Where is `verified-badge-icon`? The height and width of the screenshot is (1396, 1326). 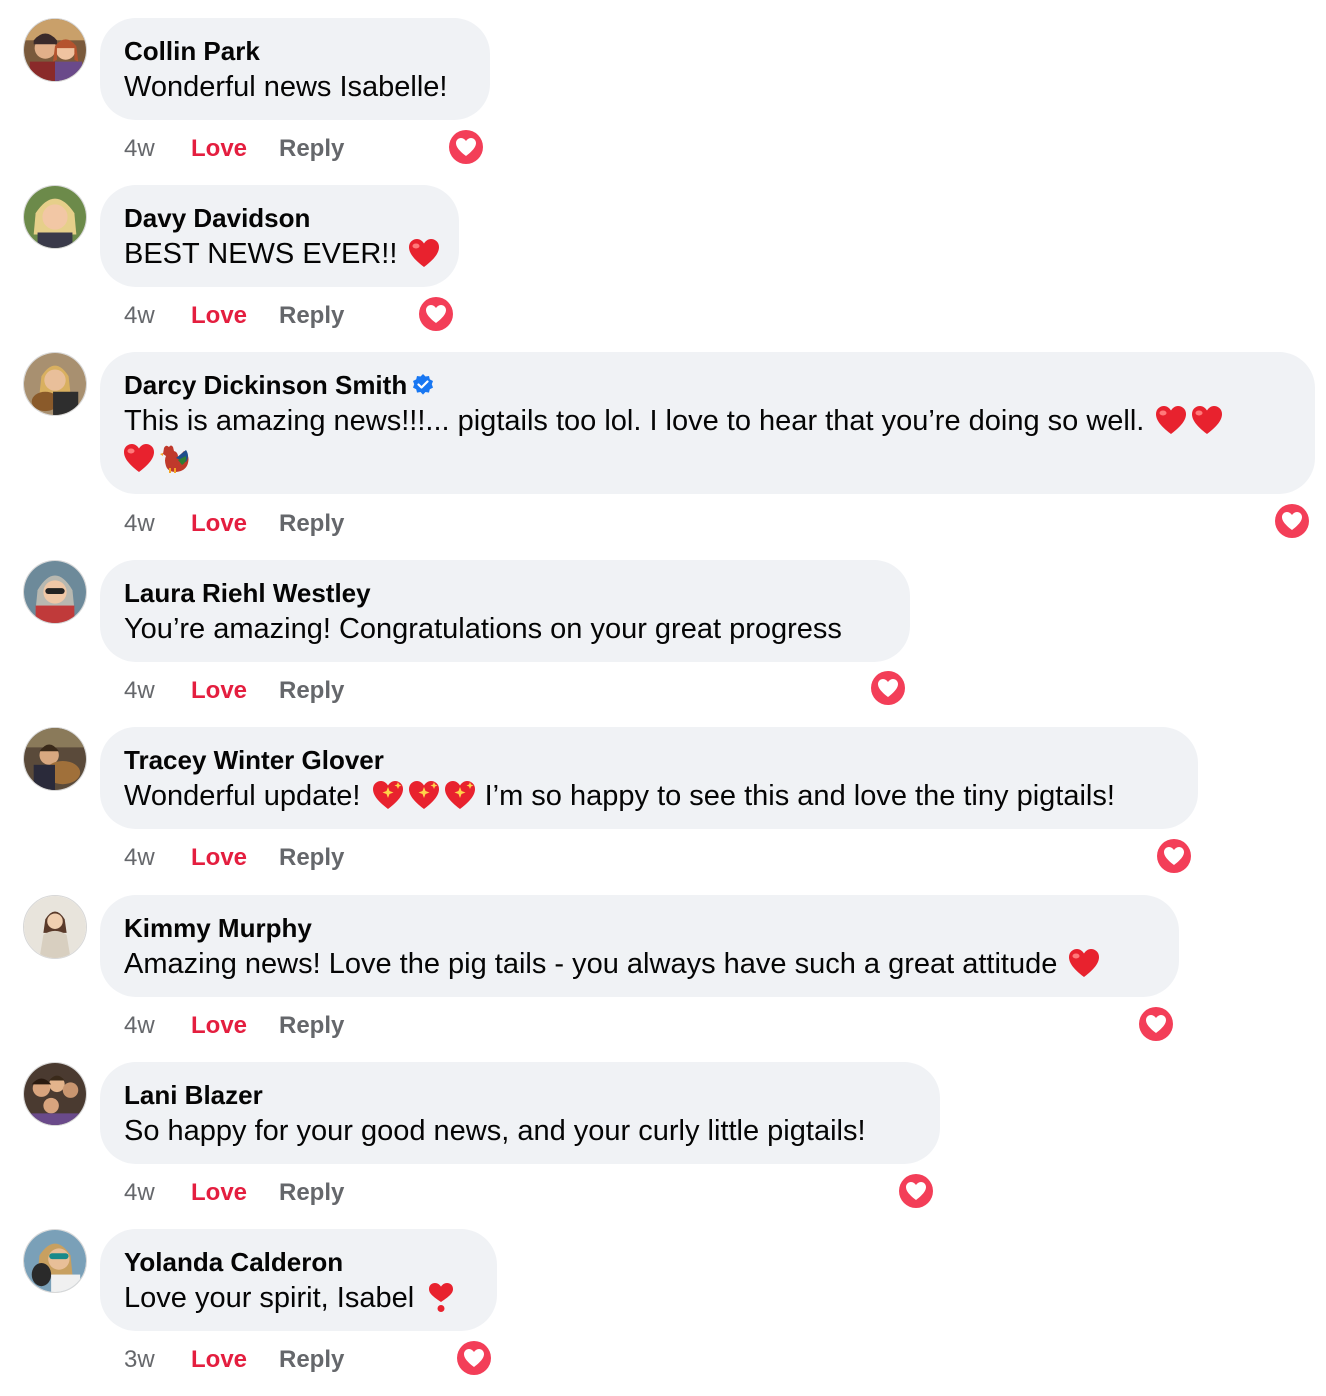 verified-badge-icon is located at coordinates (423, 383).